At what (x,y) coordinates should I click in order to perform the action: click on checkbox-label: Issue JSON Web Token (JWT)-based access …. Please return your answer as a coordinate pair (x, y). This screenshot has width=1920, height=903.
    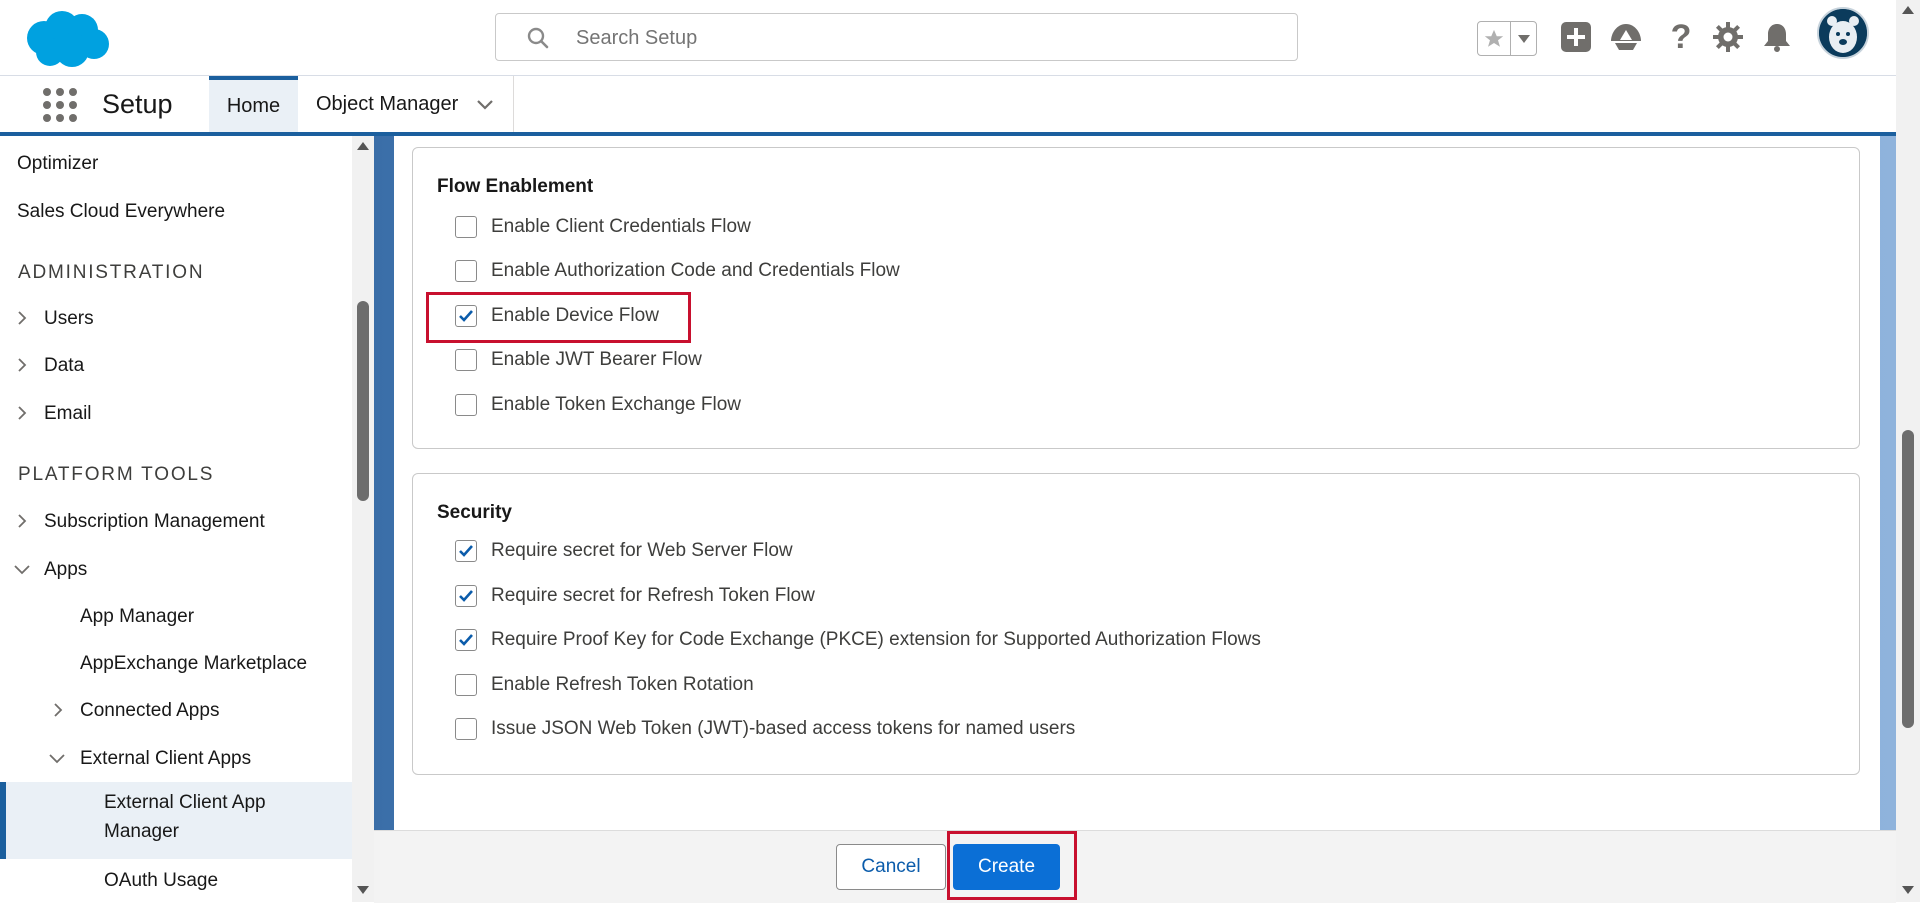
    Looking at the image, I should click on (783, 728).